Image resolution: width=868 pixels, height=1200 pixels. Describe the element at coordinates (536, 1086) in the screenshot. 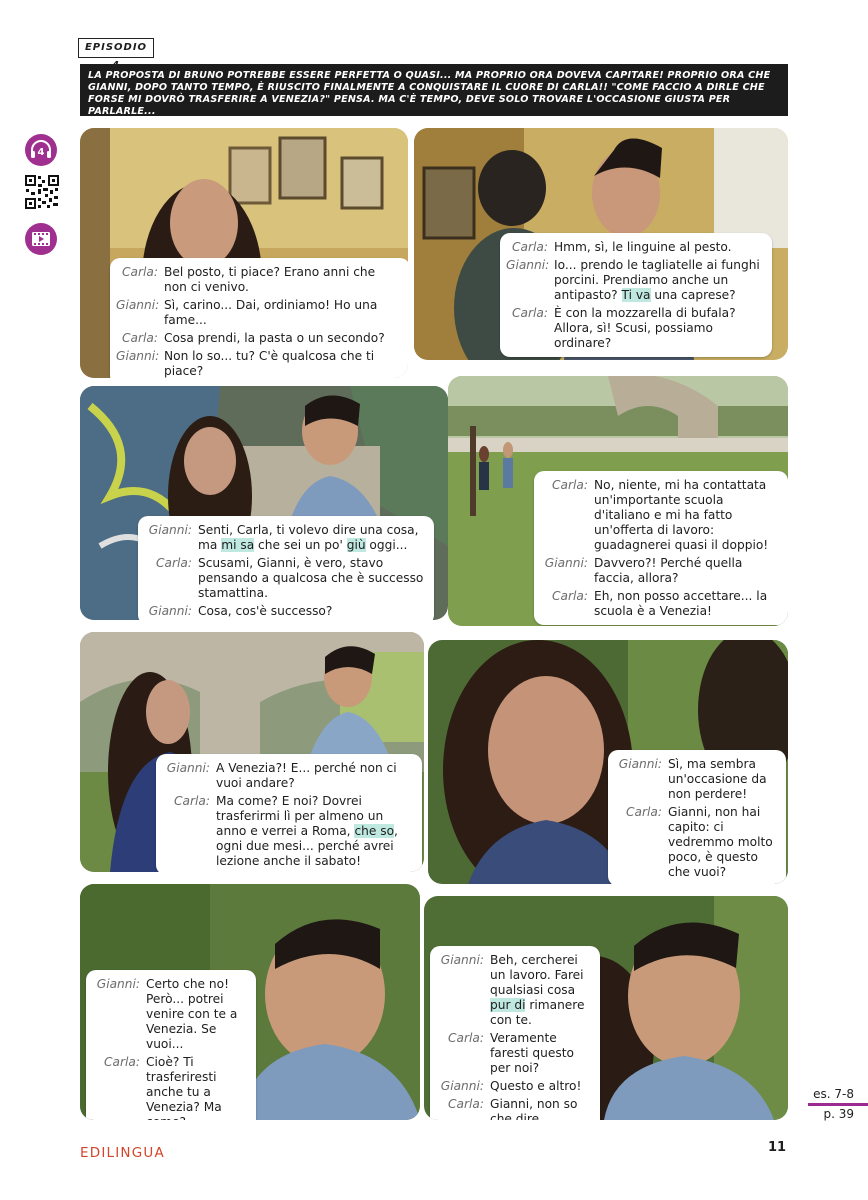

I see `dialogue-text: Questo e altro!` at that location.